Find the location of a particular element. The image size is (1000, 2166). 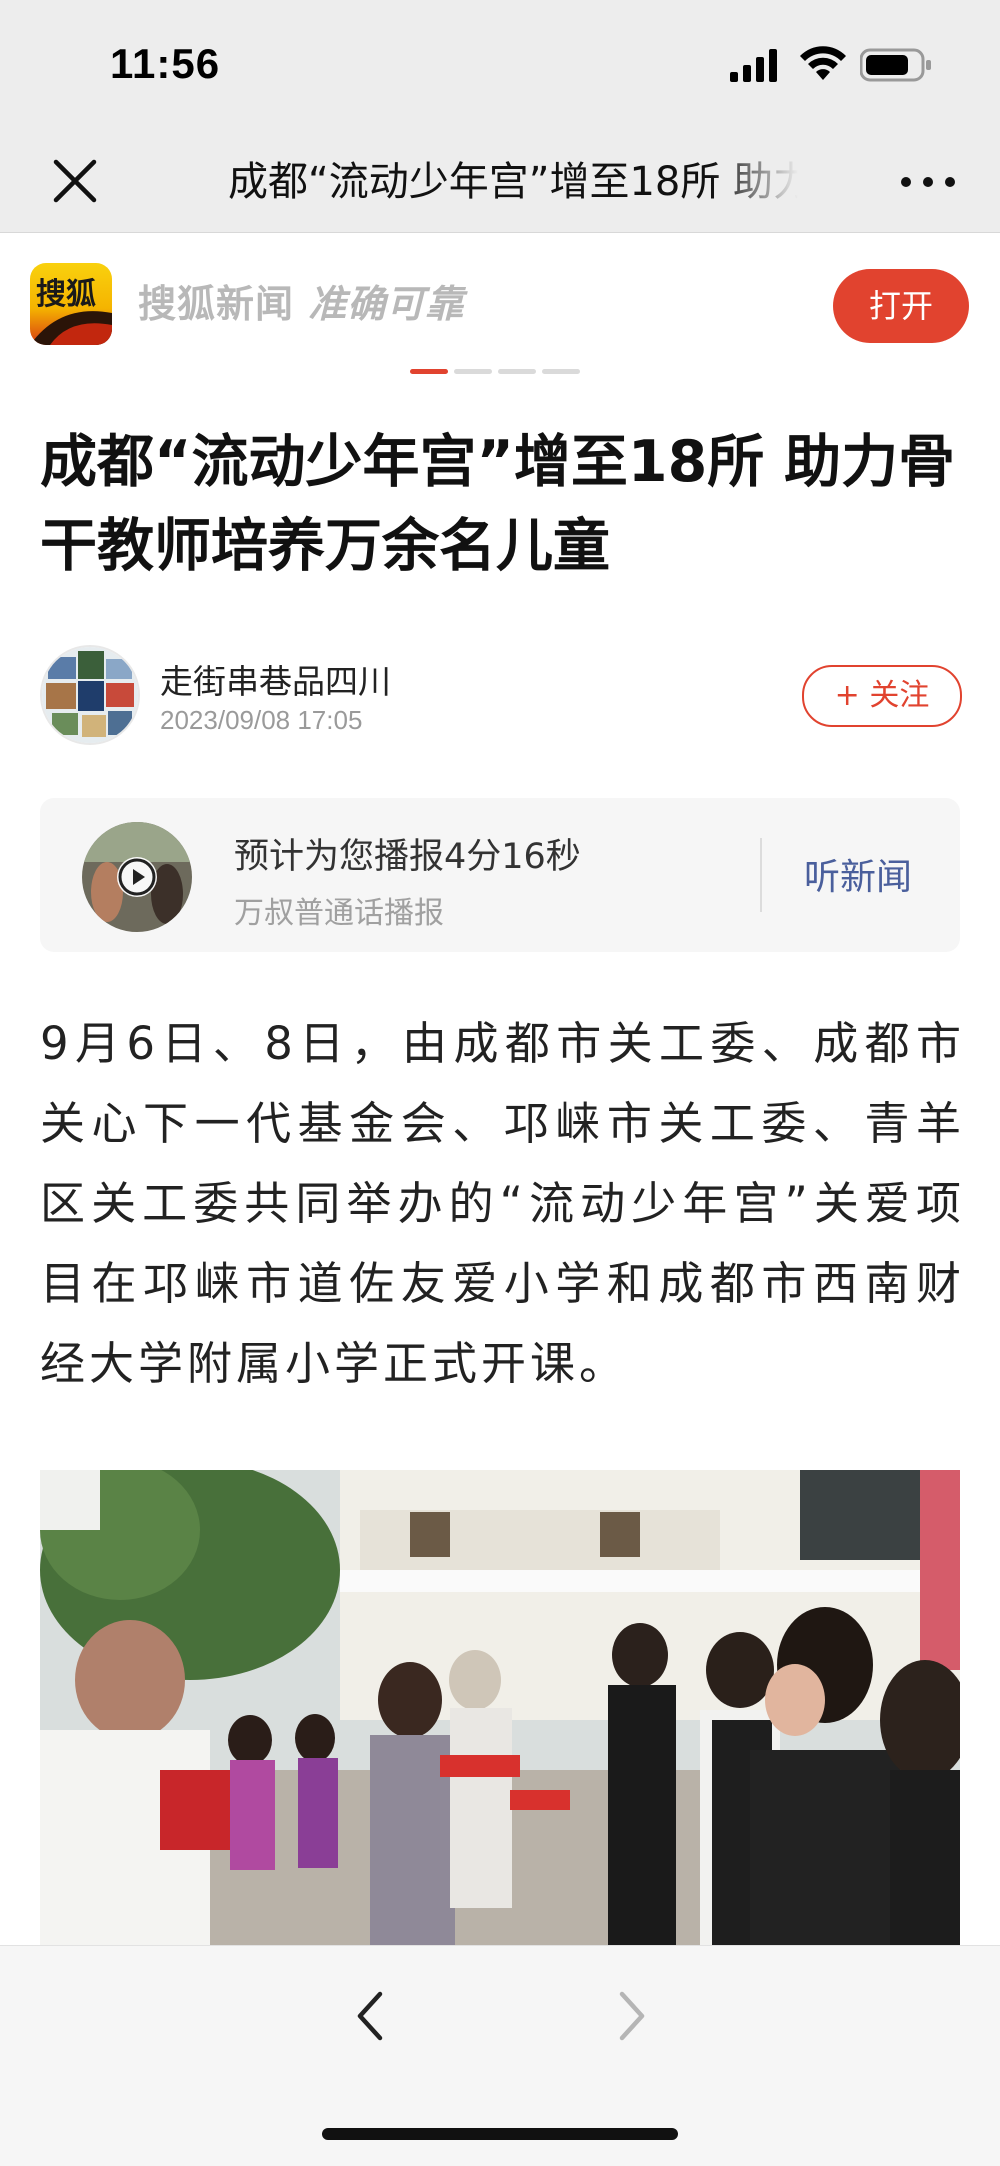

status-bar: 11:56 is located at coordinates (500, 66).